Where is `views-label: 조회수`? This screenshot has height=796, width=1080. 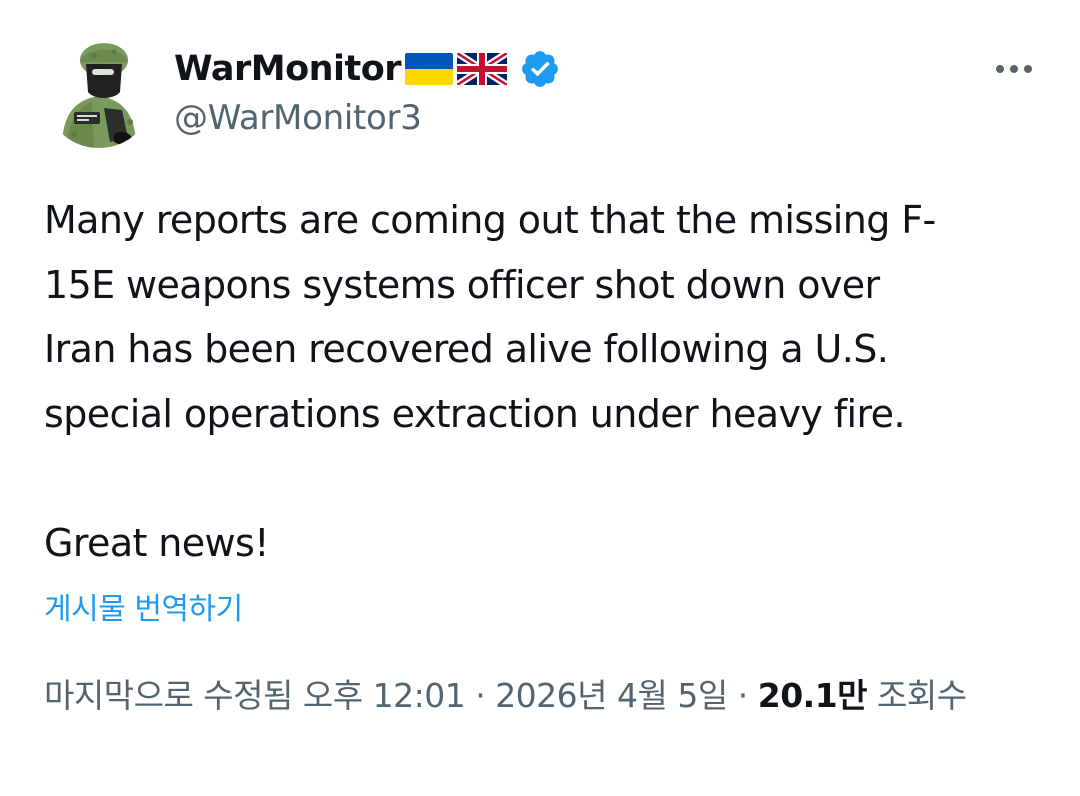 views-label: 조회수 is located at coordinates (922, 695).